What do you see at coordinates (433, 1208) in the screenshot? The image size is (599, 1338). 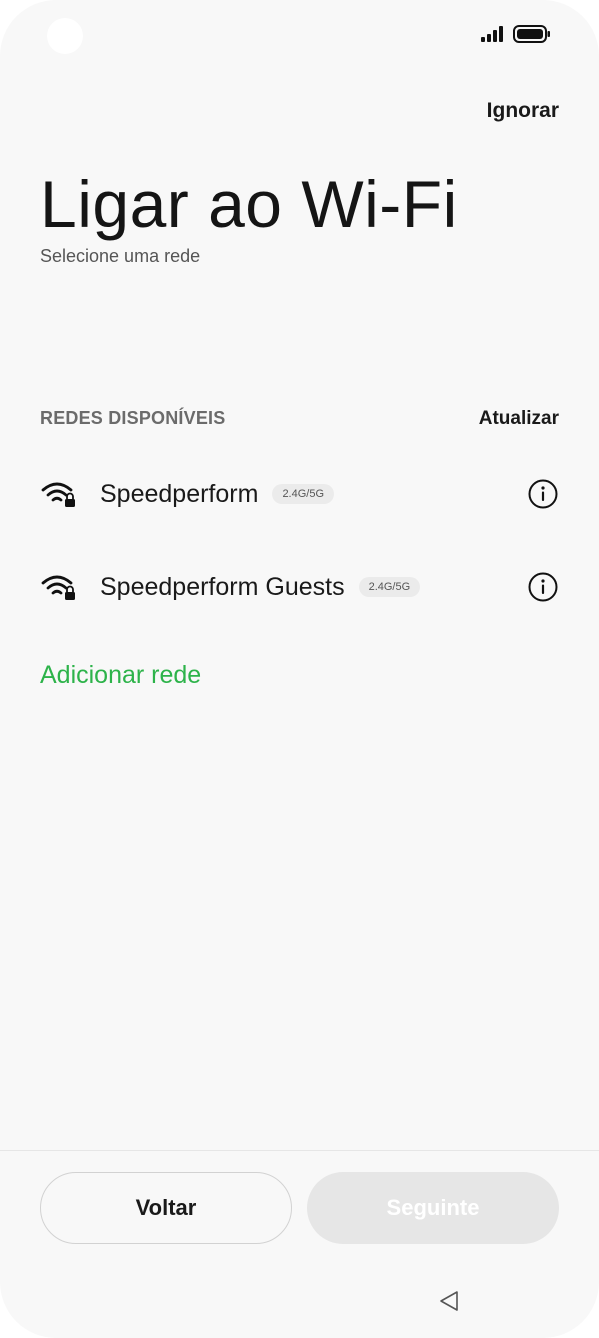 I see `next-button: Seguinte` at bounding box center [433, 1208].